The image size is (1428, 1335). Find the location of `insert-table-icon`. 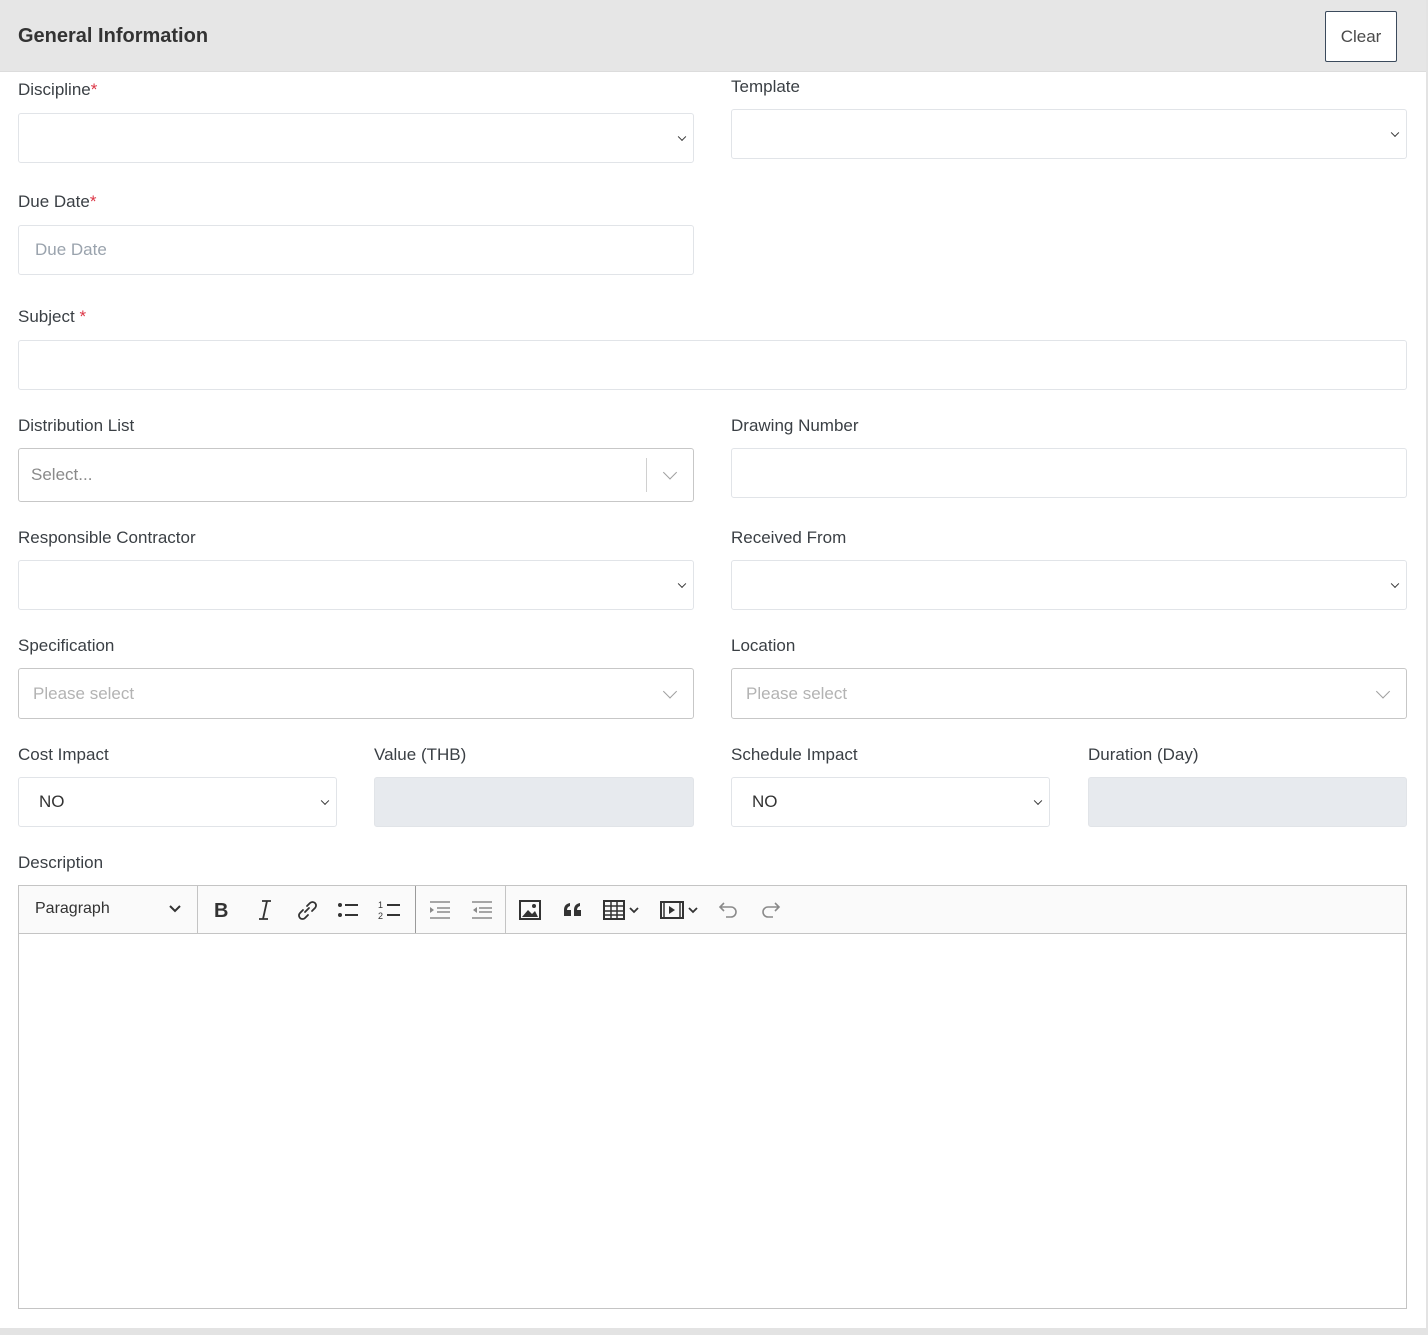

insert-table-icon is located at coordinates (624, 910).